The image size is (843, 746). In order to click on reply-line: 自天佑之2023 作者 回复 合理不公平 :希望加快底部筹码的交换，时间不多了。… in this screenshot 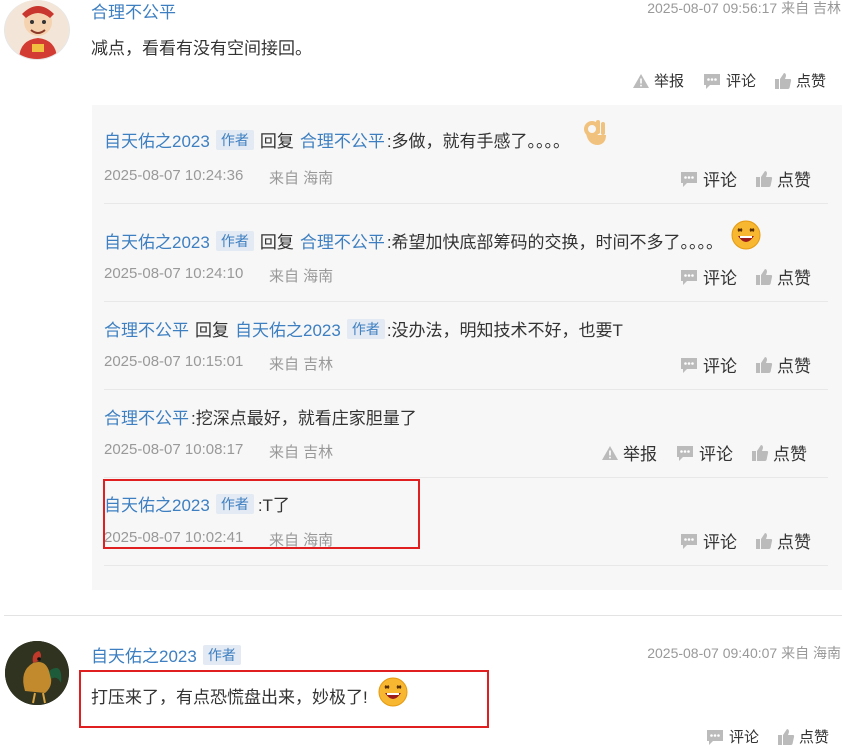, I will do `click(432, 236)`.